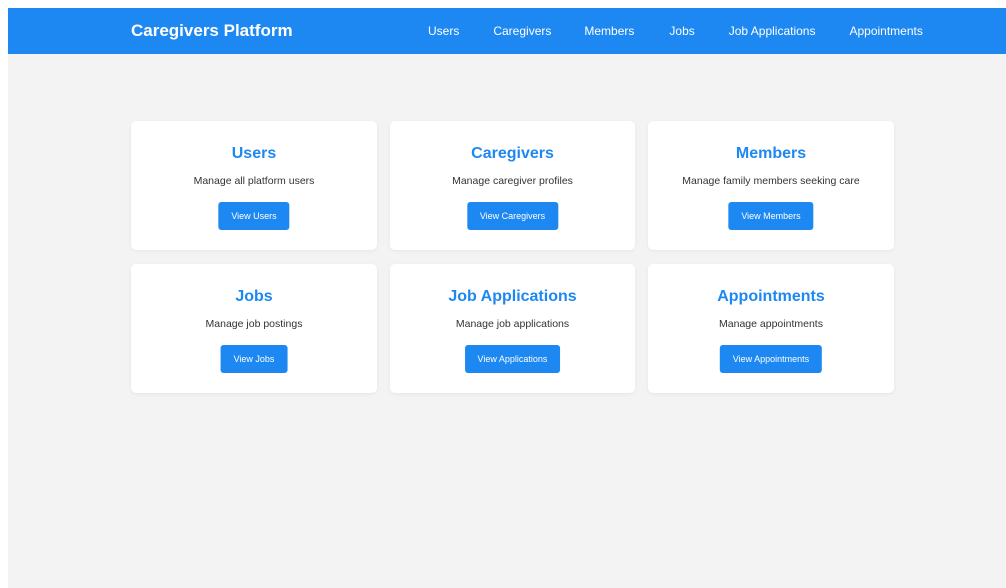 This screenshot has height=588, width=1006. What do you see at coordinates (254, 296) in the screenshot?
I see `card-title: Jobs` at bounding box center [254, 296].